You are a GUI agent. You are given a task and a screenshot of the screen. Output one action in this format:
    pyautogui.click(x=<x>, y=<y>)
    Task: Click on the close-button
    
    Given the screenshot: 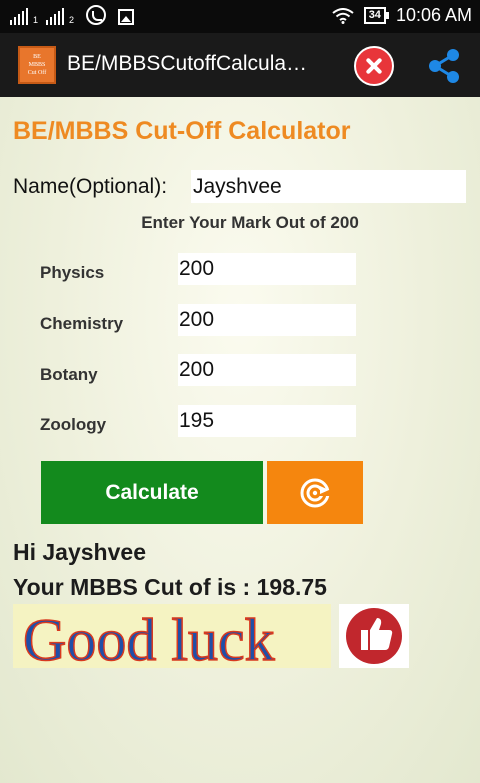 What is the action you would take?
    pyautogui.click(x=374, y=66)
    